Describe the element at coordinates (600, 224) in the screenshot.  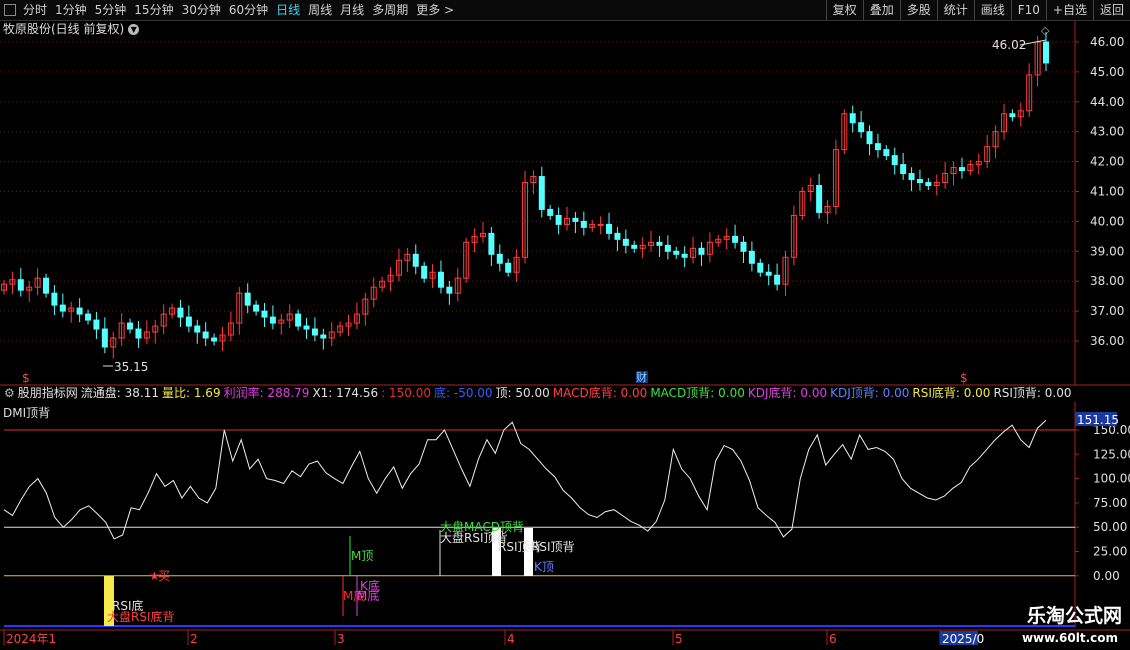
I see `candle-up` at that location.